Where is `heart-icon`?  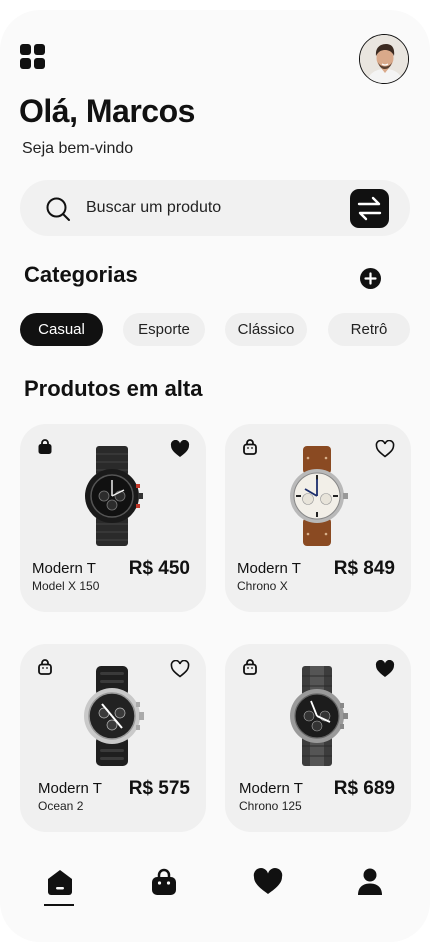 heart-icon is located at coordinates (268, 882).